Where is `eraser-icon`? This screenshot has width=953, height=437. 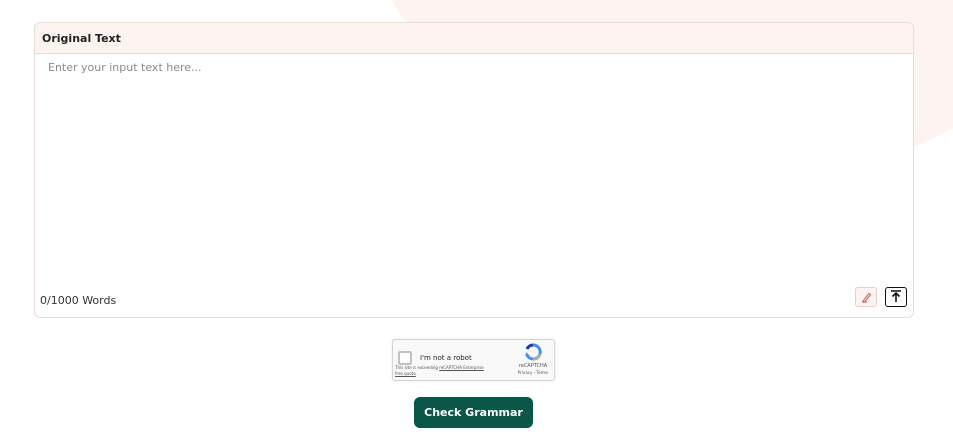
eraser-icon is located at coordinates (866, 297).